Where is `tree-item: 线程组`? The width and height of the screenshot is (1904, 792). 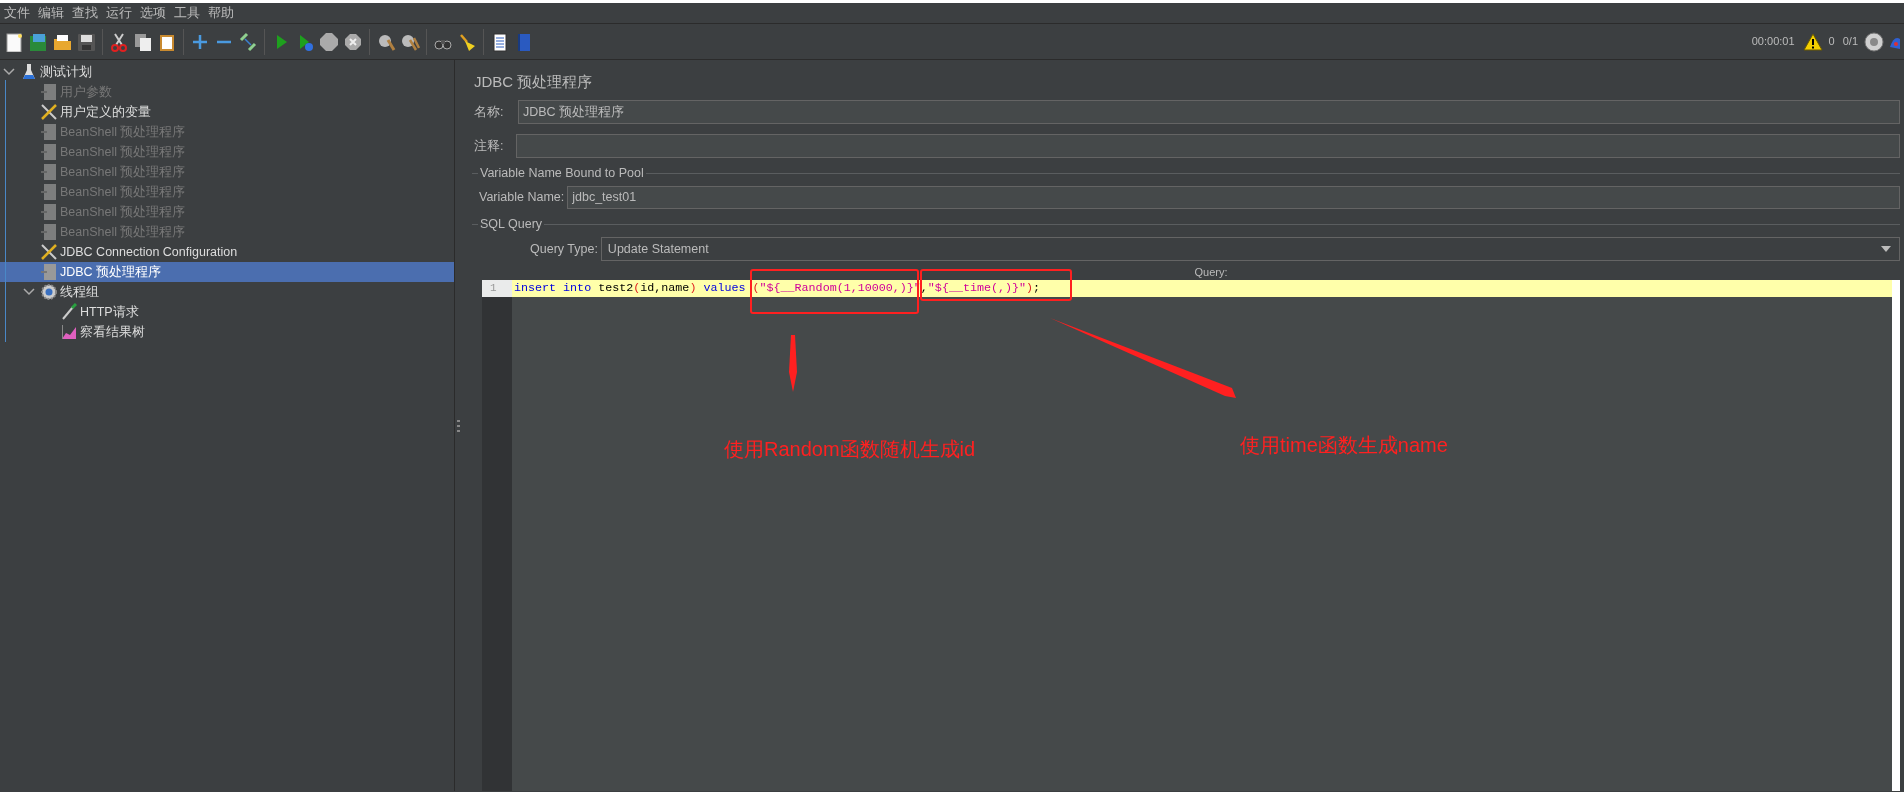
tree-item: 线程组 is located at coordinates (79, 292).